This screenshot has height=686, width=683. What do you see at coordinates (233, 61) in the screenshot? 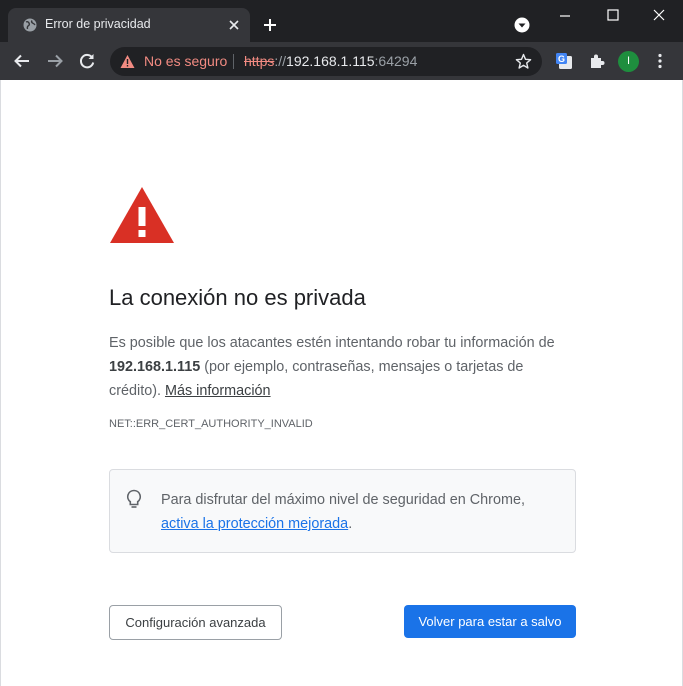
I see `omnibox-divider` at bounding box center [233, 61].